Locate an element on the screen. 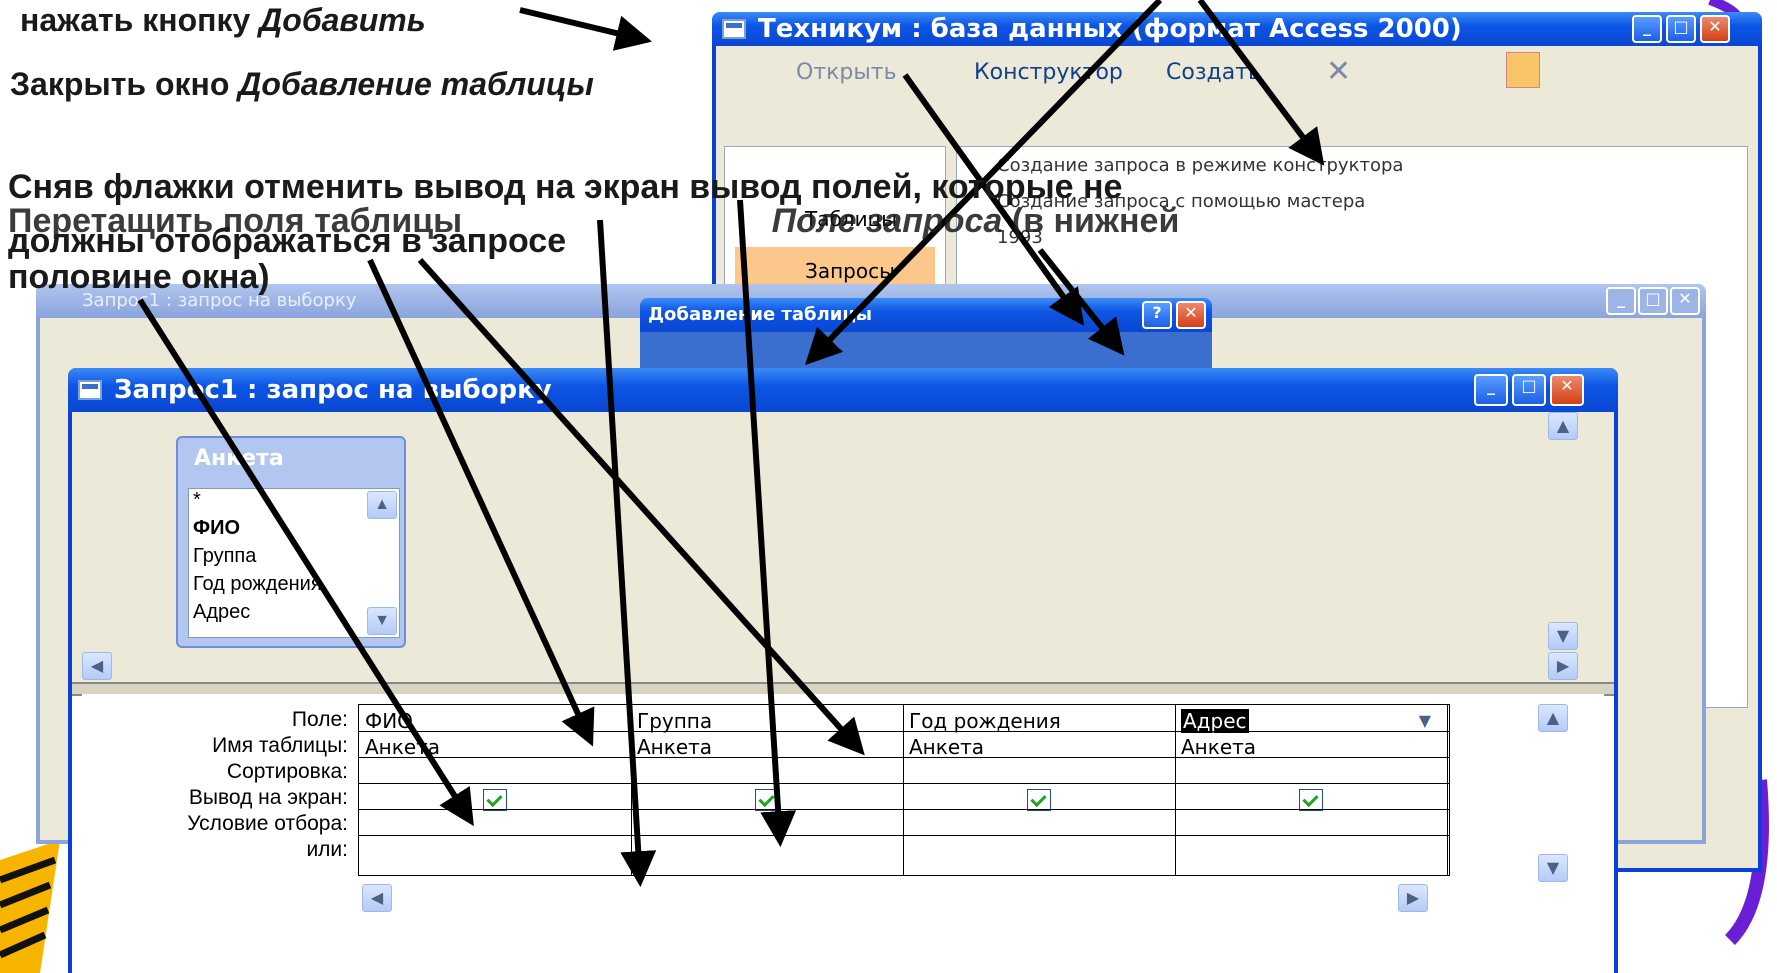 This screenshot has width=1777, height=973. annotation-close-window: Закрыть окно Добавление таблицы is located at coordinates (302, 84).